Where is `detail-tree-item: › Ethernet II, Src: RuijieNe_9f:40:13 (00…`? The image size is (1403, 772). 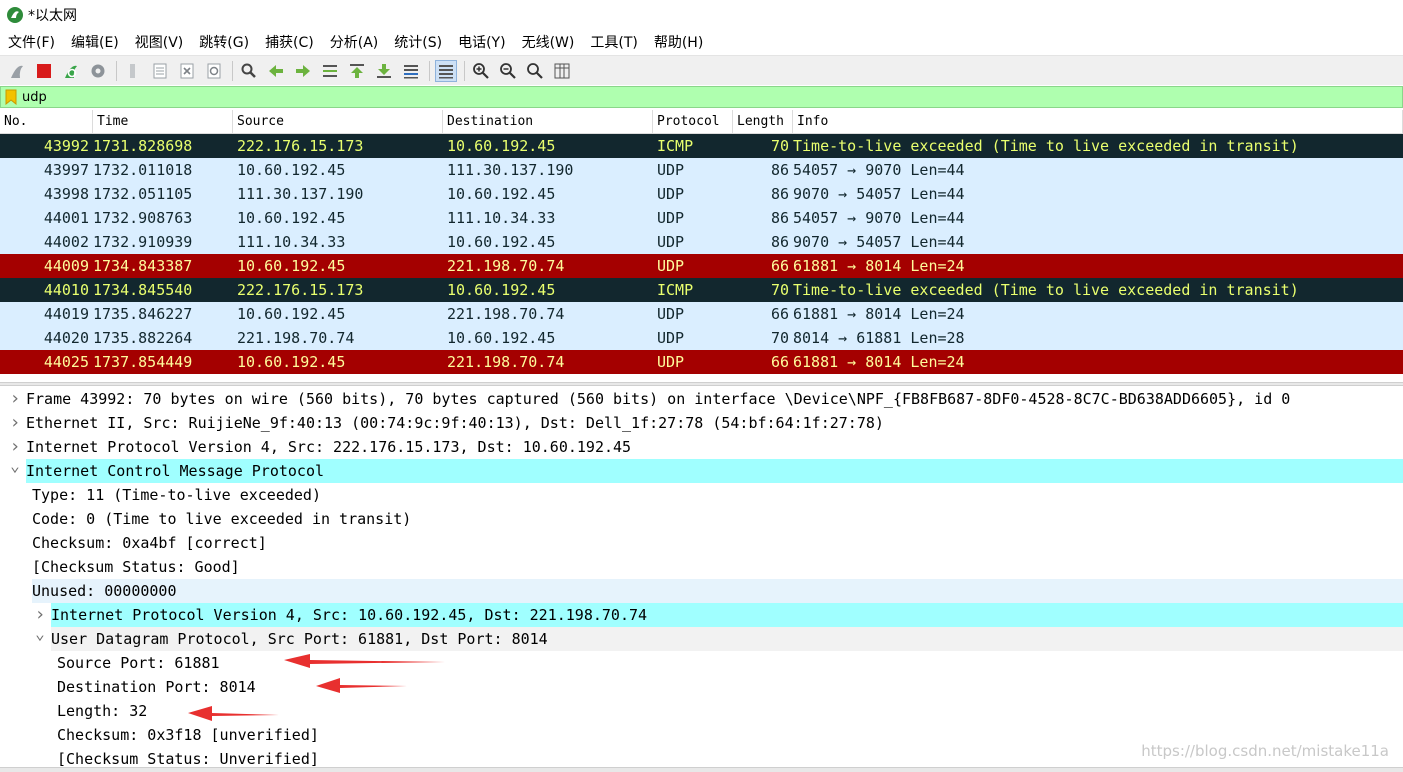 detail-tree-item: › Ethernet II, Src: RuijieNe_9f:40:13 (00… is located at coordinates (701, 423).